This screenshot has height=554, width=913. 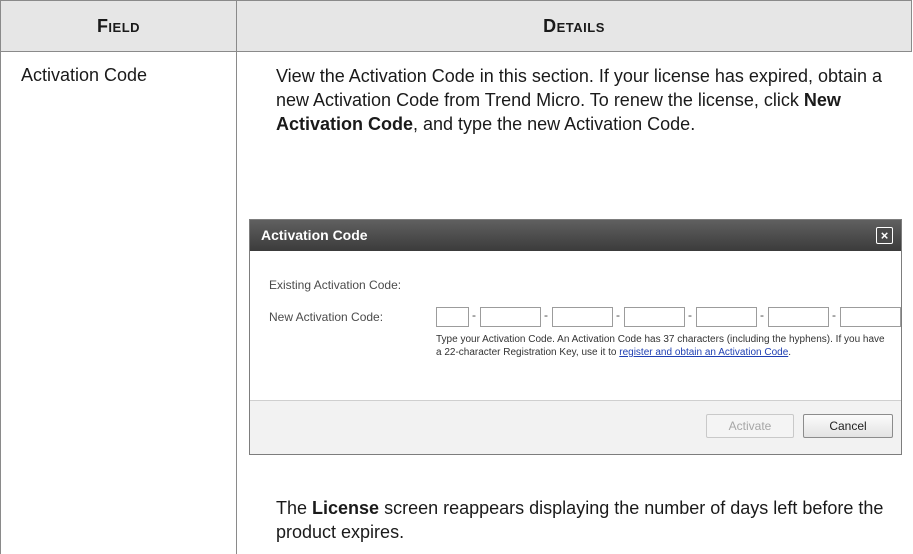 I want to click on code-segment-1-input, so click(x=452, y=317).